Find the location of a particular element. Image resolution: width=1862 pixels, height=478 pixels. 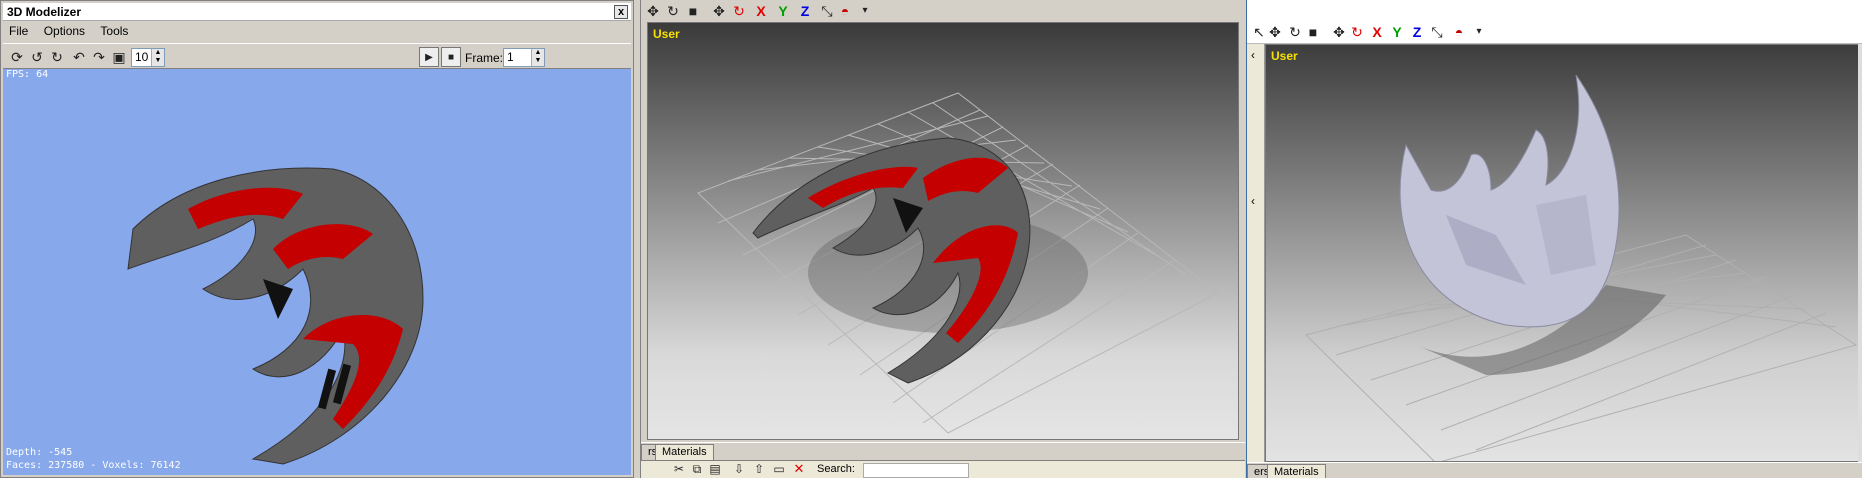

right-edge-scroll is located at coordinates (1860, 253).